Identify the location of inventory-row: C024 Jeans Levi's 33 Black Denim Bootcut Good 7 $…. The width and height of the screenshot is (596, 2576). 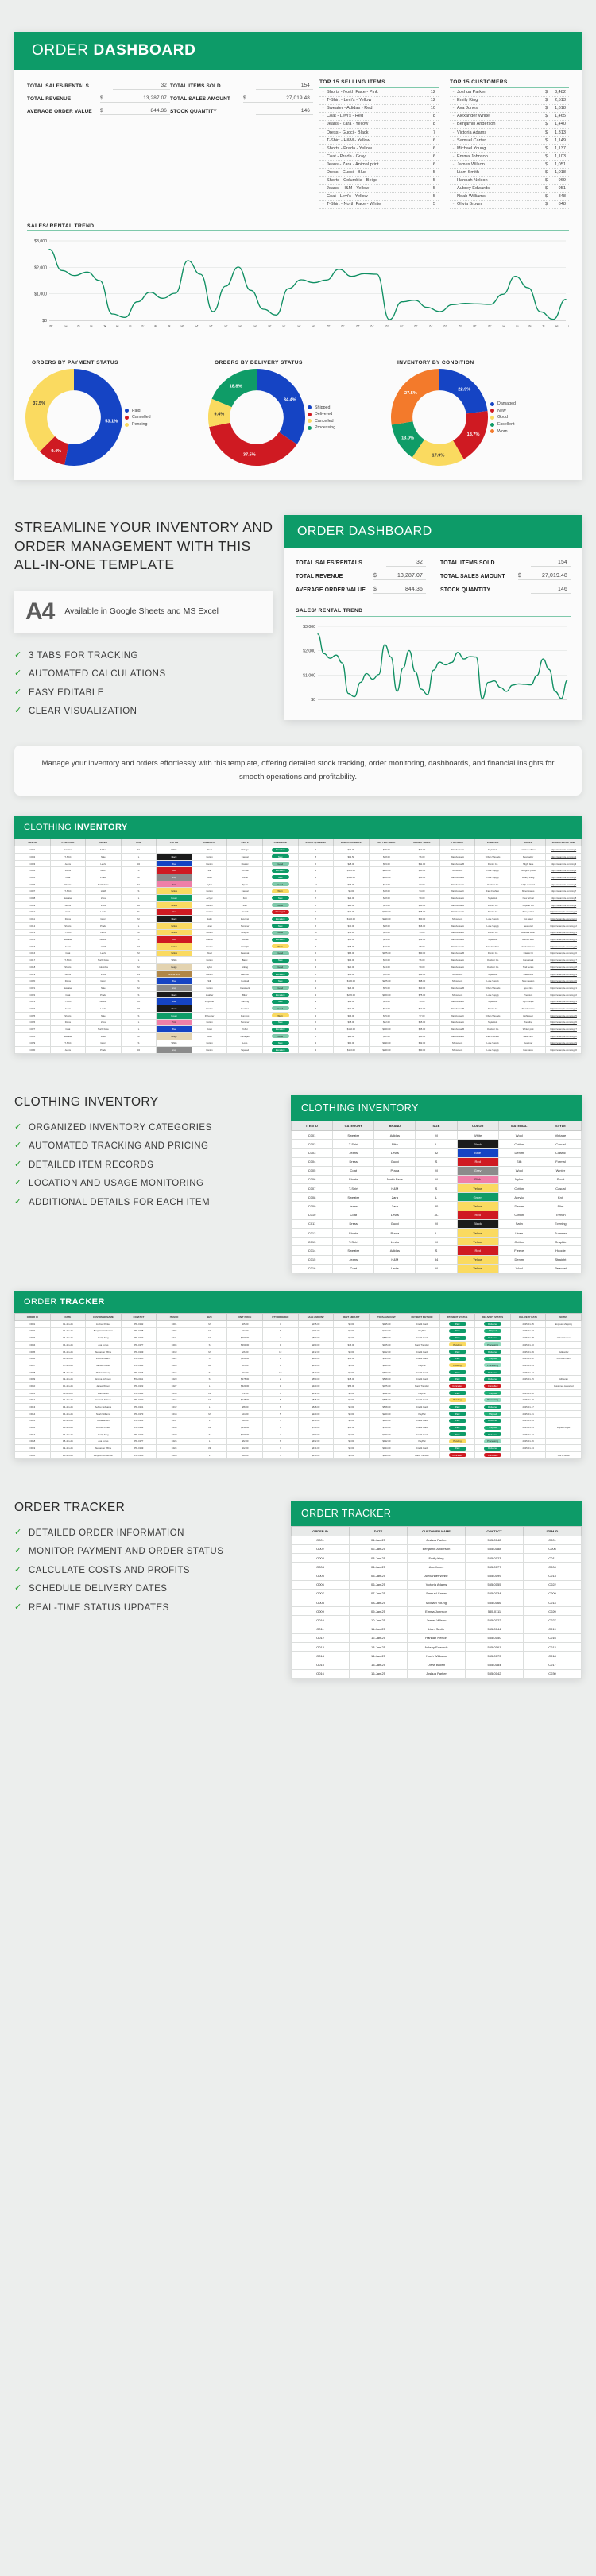
(298, 1009).